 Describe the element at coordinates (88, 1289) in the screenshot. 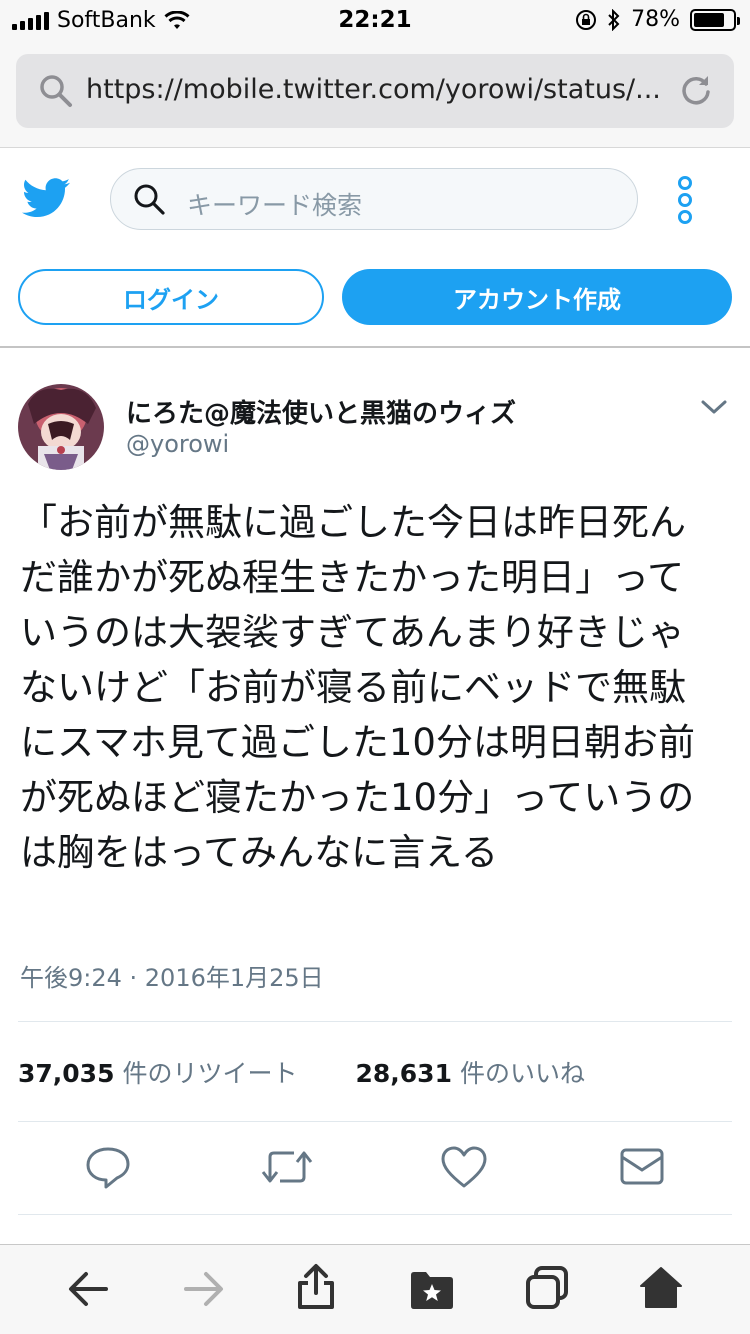

I see `back-arrow-icon` at that location.